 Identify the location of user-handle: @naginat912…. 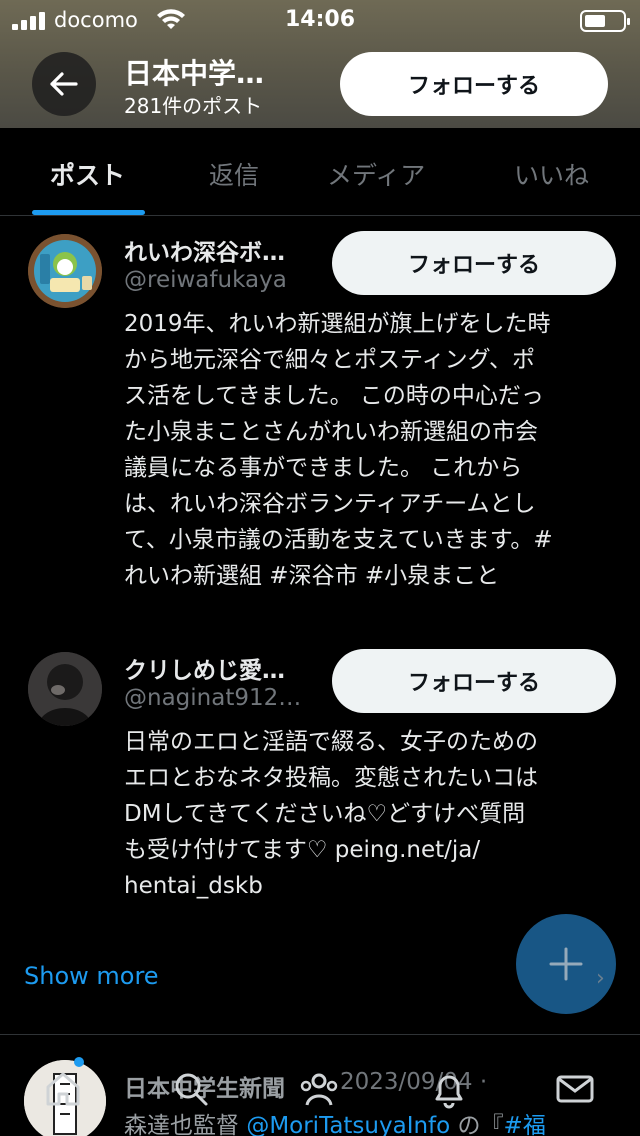
(219, 698).